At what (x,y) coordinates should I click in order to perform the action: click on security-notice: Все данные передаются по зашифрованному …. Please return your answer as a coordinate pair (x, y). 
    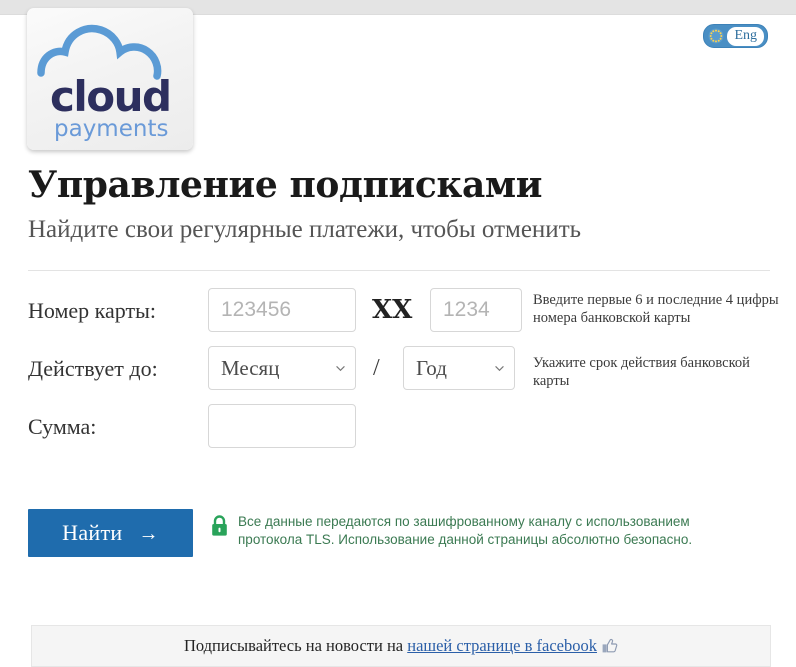
    Looking at the image, I should click on (480, 531).